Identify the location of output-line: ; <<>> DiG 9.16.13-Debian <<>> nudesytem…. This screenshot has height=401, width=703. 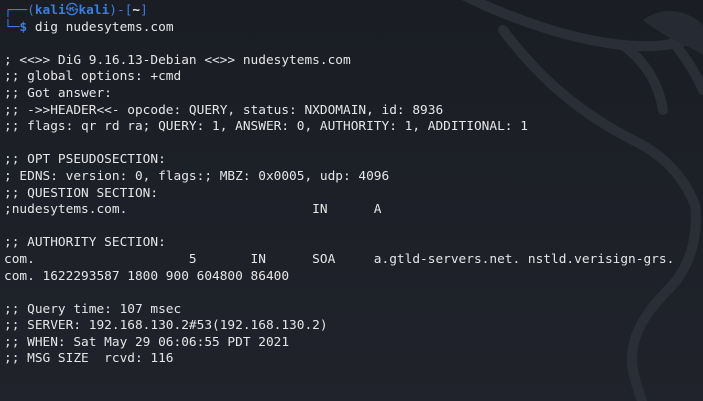
(177, 60).